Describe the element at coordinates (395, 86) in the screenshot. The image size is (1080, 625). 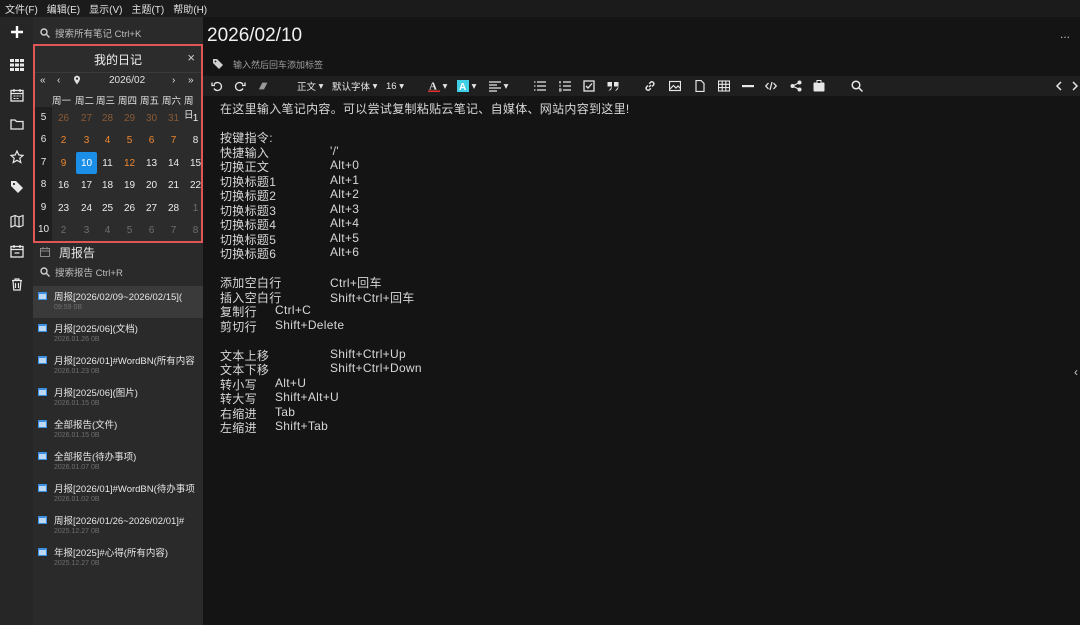
I see `font-size-select: 16 ▾` at that location.